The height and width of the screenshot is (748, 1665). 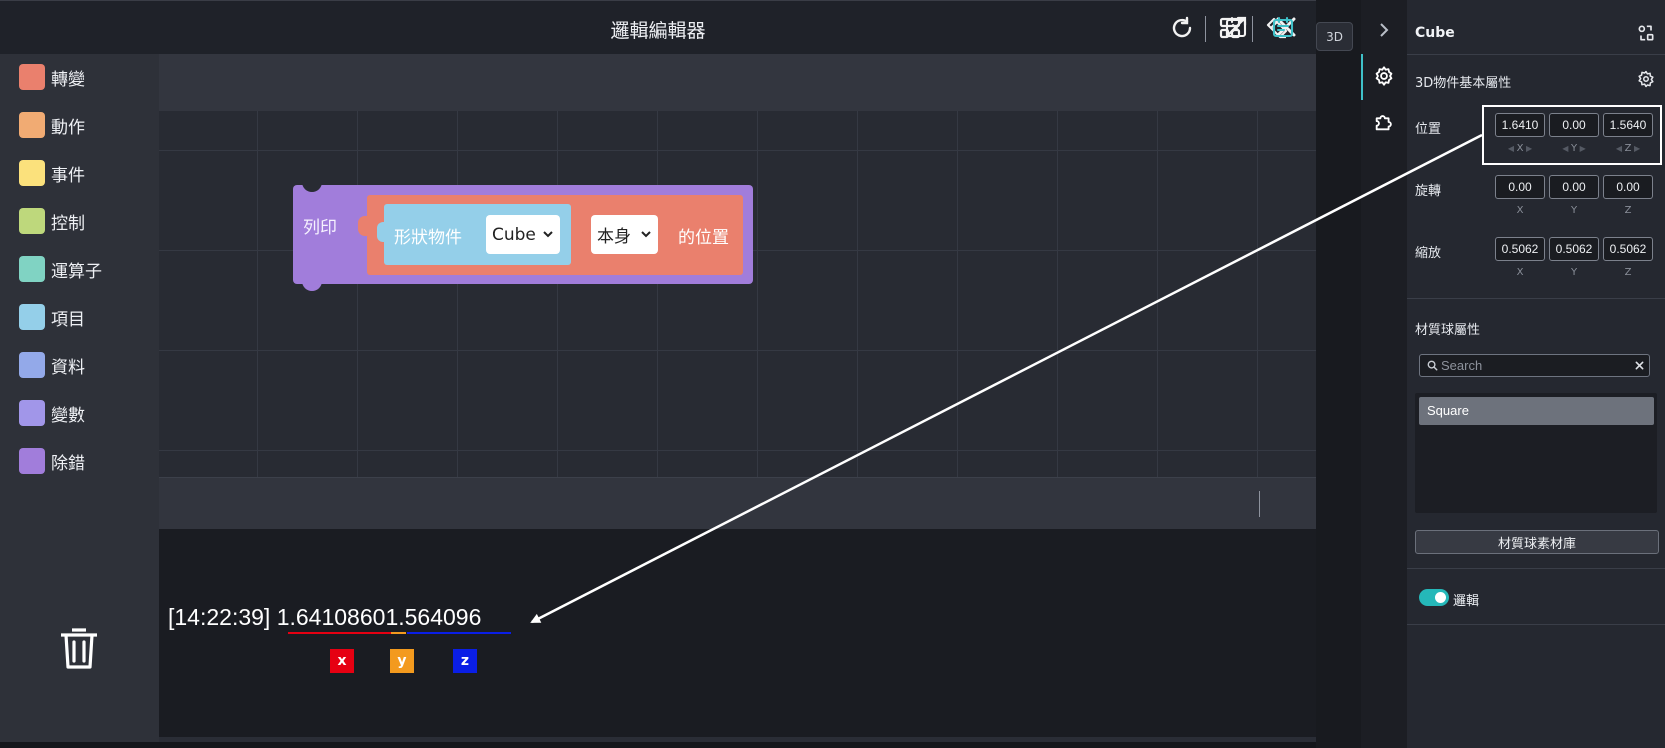 I want to click on category-item: 項目, so click(x=52, y=317).